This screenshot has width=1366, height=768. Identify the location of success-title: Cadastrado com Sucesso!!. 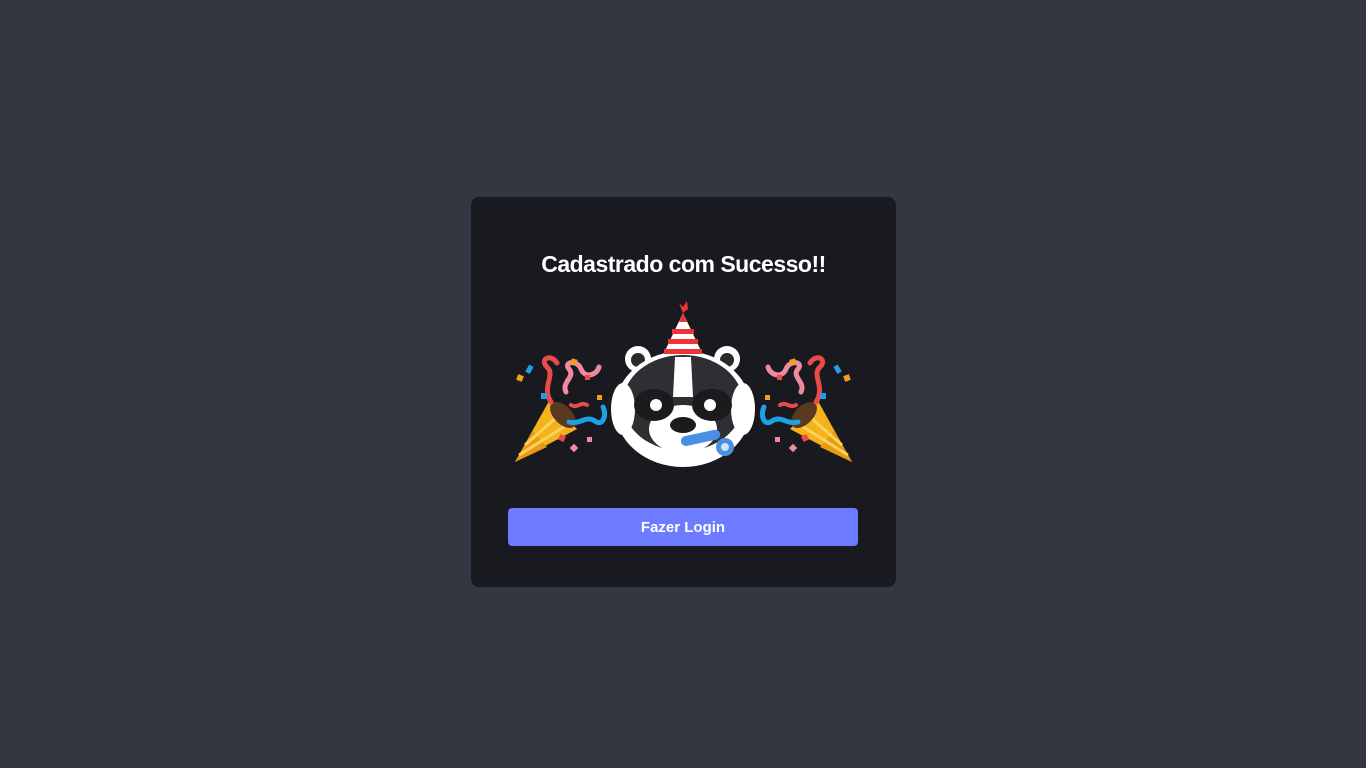
(683, 264).